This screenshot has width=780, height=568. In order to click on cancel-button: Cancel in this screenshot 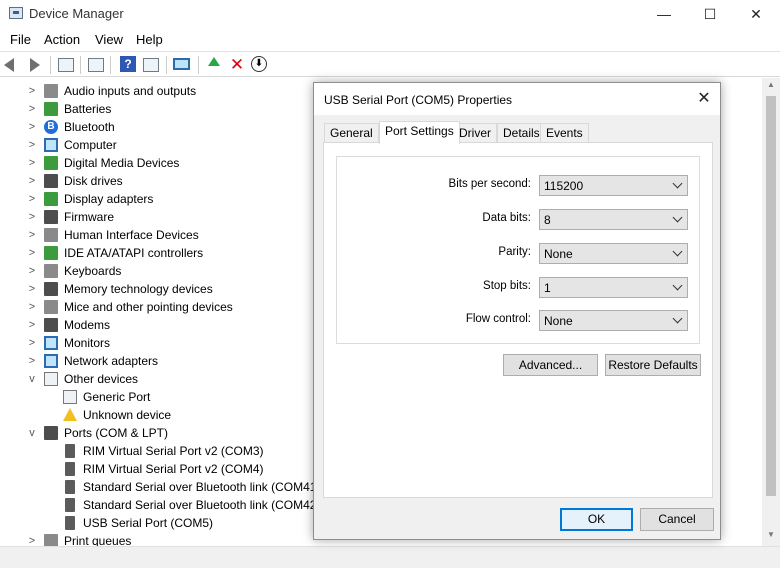, I will do `click(677, 519)`.